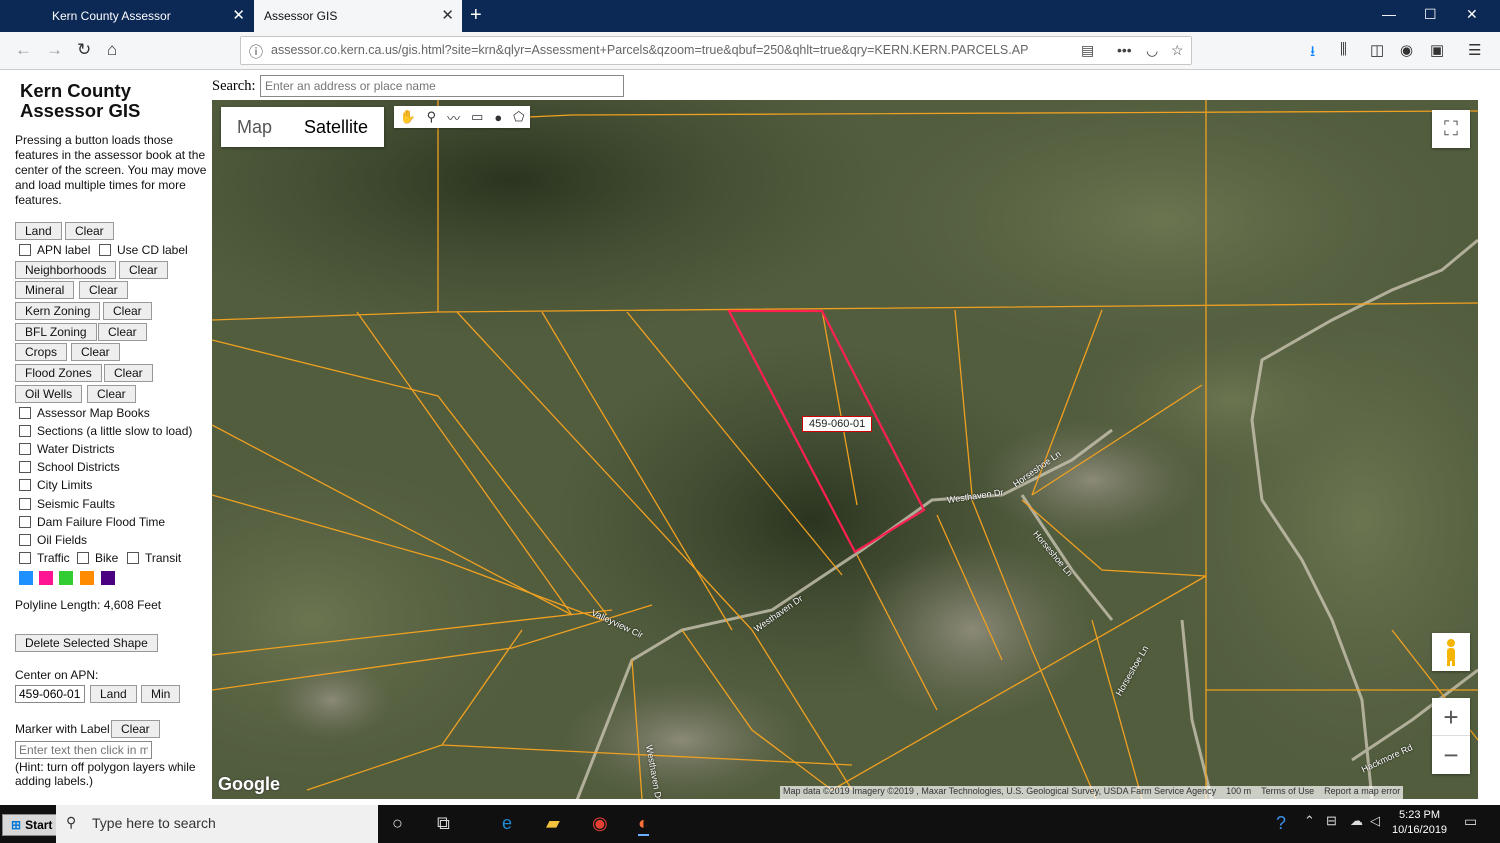 Image resolution: width=1500 pixels, height=843 pixels. What do you see at coordinates (161, 694) in the screenshot?
I see `min-button: Min` at bounding box center [161, 694].